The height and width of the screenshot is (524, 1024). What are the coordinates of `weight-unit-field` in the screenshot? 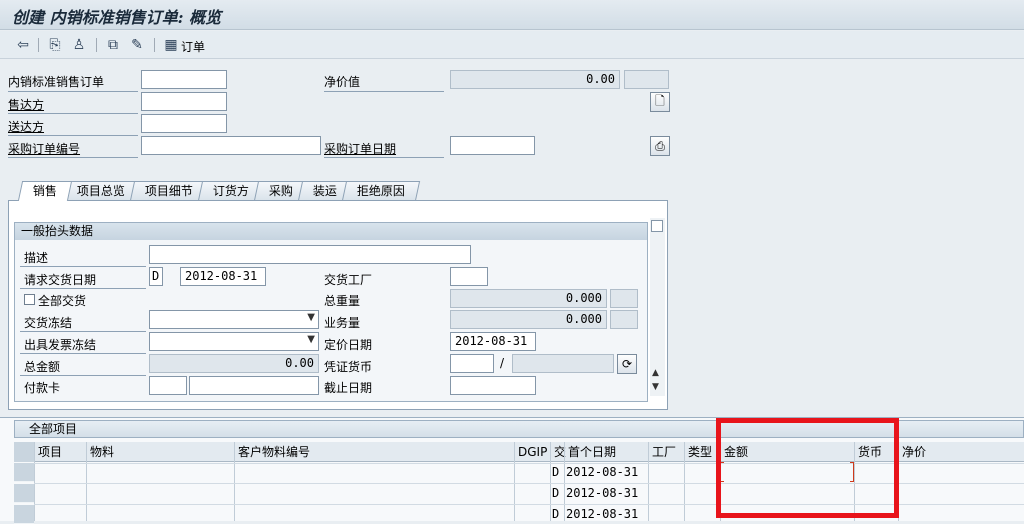 It's located at (624, 298).